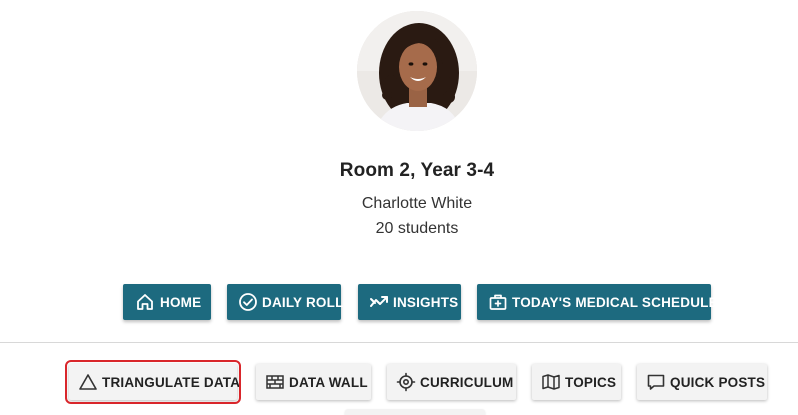 This screenshot has width=798, height=415. I want to click on home-icon, so click(145, 302).